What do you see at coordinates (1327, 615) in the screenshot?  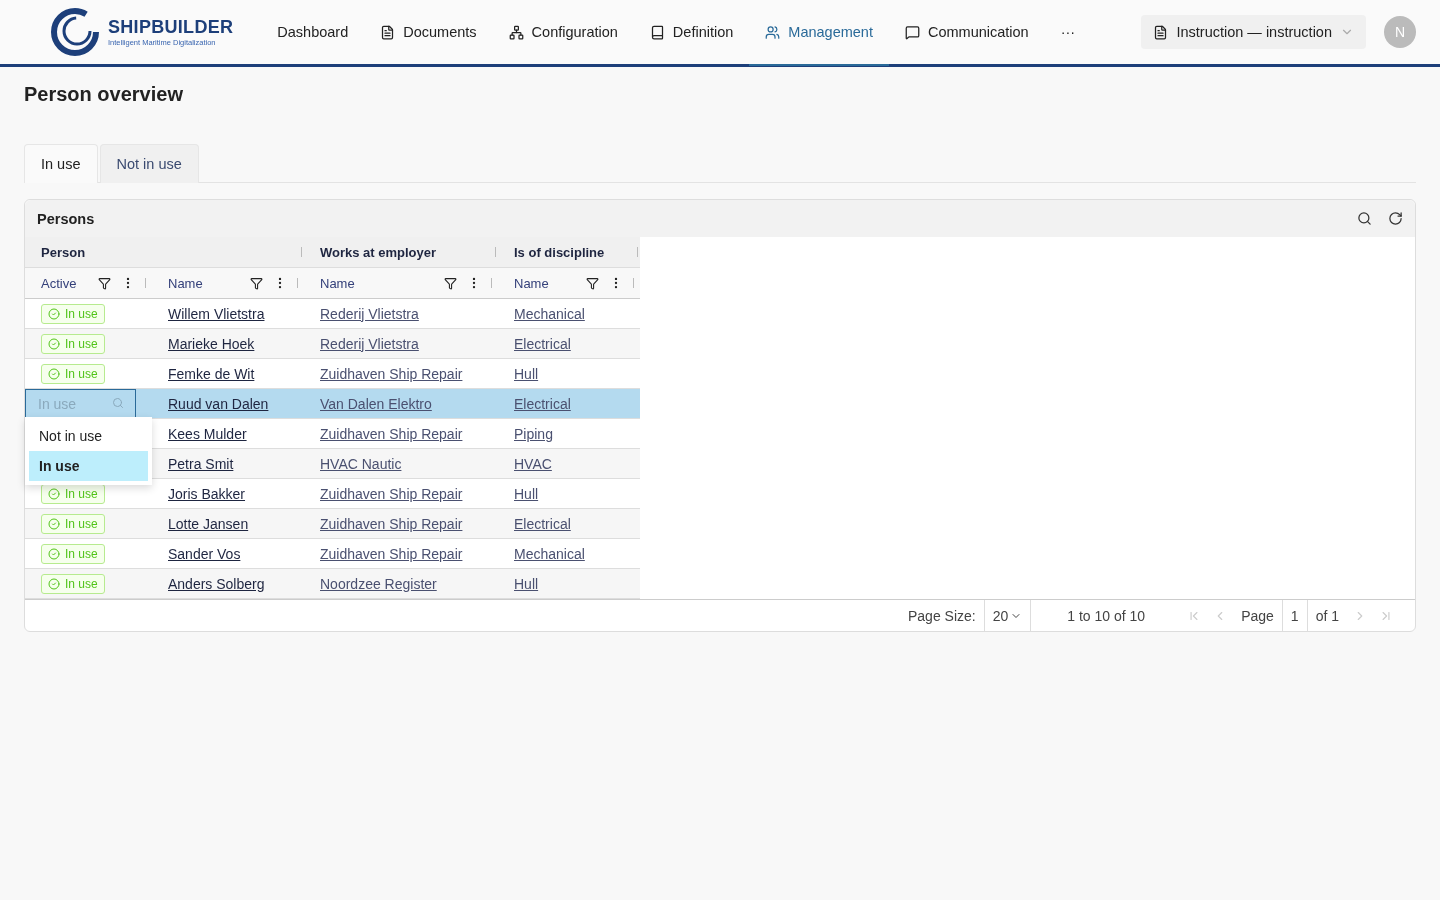 I see `page-count: of 1` at bounding box center [1327, 615].